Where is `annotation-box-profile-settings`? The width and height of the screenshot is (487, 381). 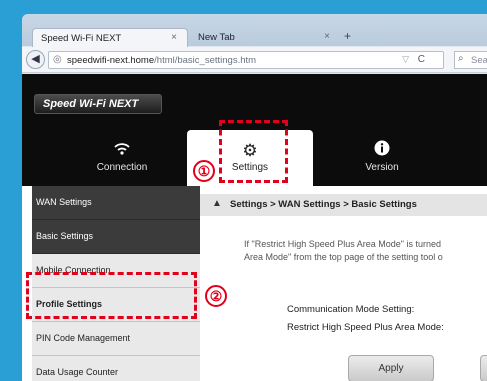 annotation-box-profile-settings is located at coordinates (111, 295).